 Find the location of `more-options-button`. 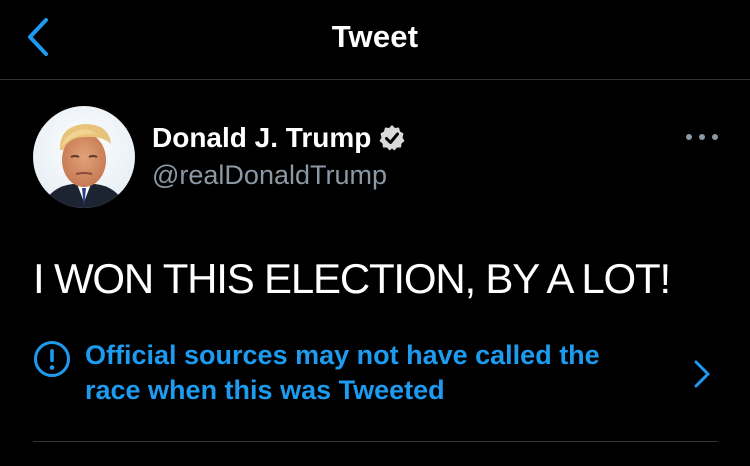

more-options-button is located at coordinates (702, 137).